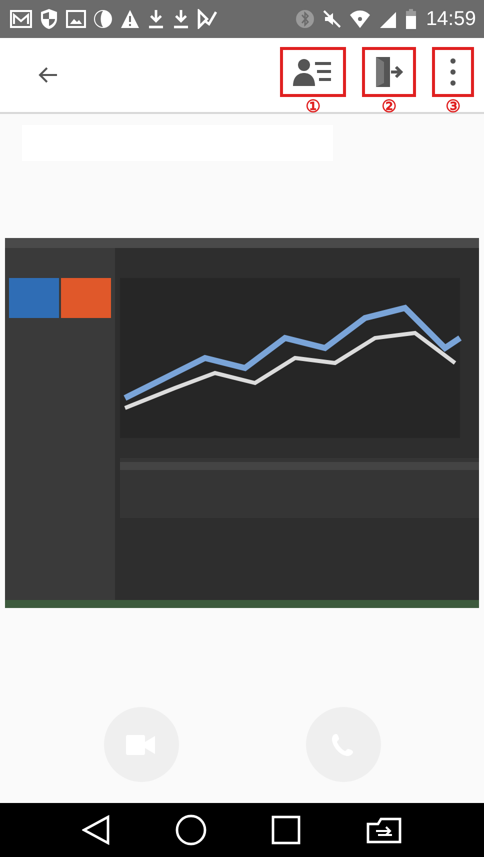  Describe the element at coordinates (21, 19) in the screenshot. I see `mail-icon` at that location.